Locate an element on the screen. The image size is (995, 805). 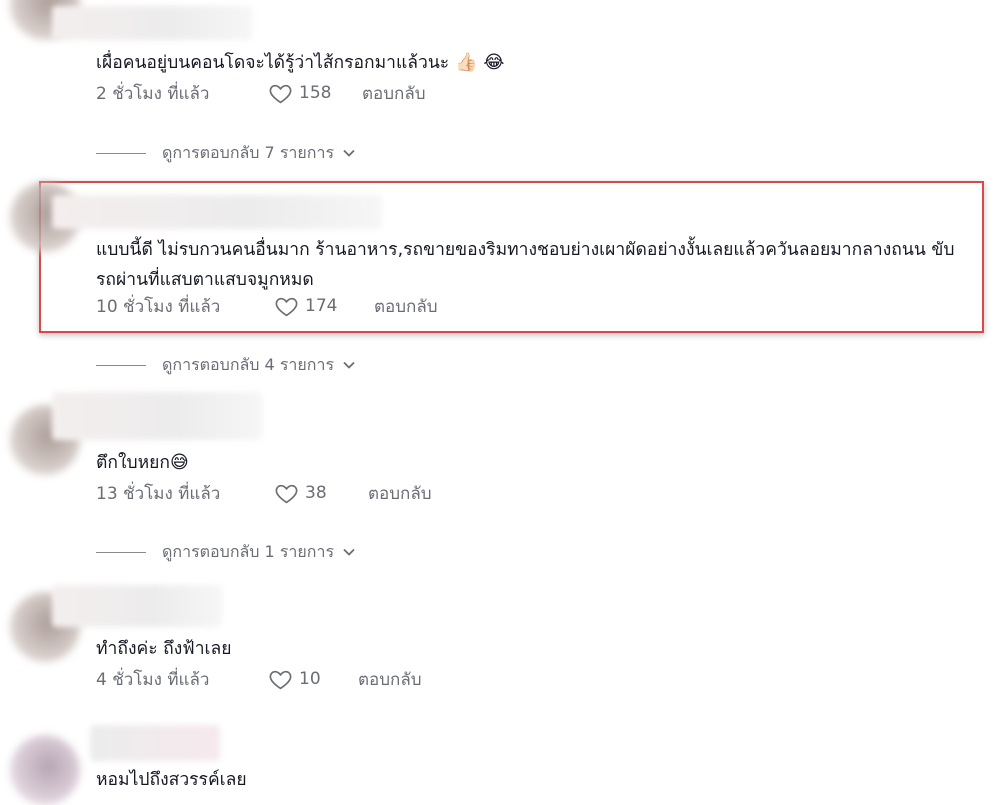
comment-timestamp: 13 ชั่วโมง ที่แล้ว is located at coordinates (158, 493).